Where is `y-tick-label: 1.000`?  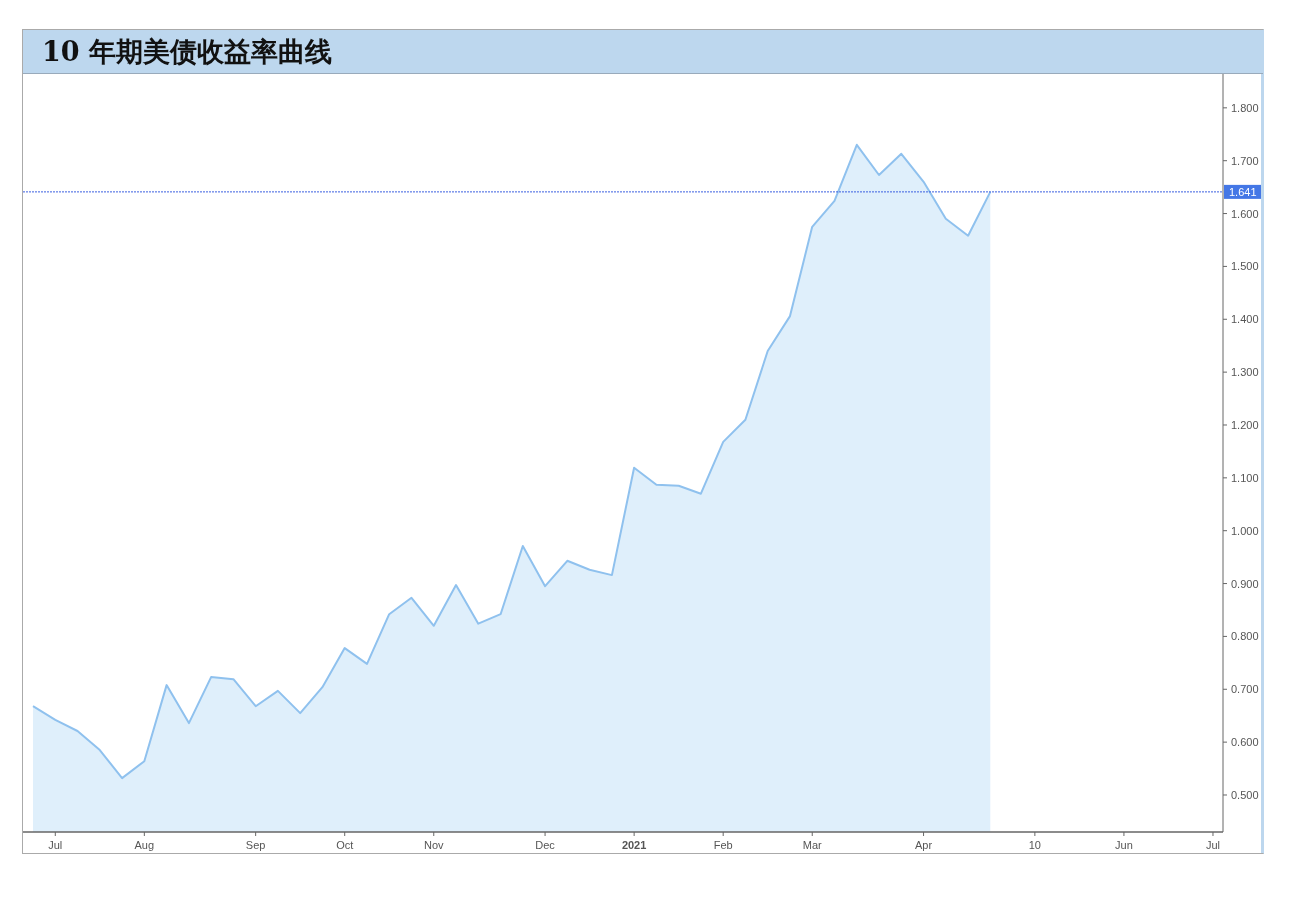
y-tick-label: 1.000 is located at coordinates (1245, 530).